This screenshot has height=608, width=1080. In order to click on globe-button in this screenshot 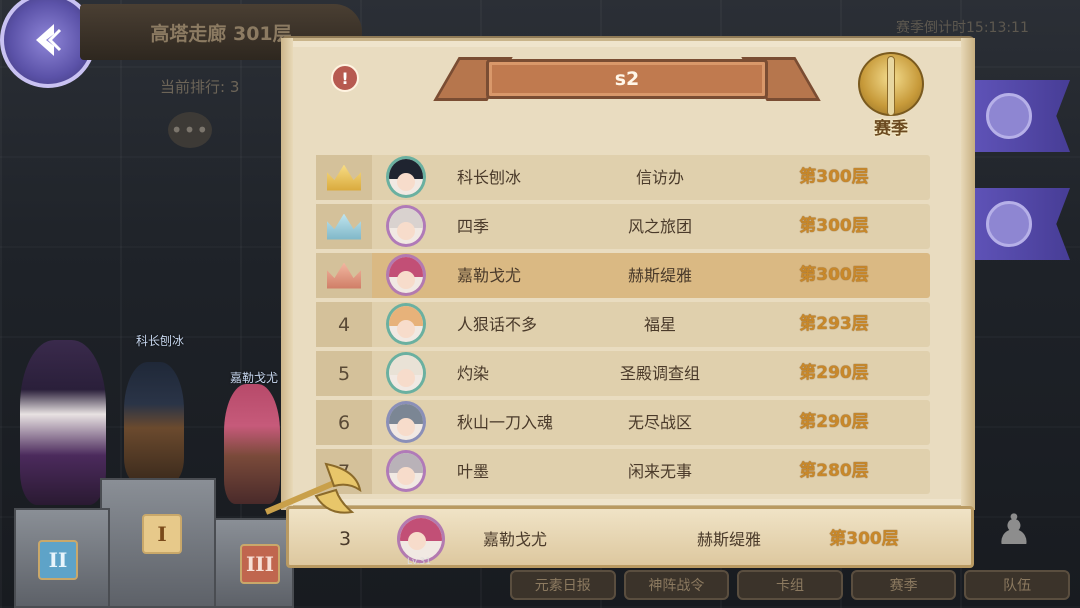, I will do `click(1021, 224)`.